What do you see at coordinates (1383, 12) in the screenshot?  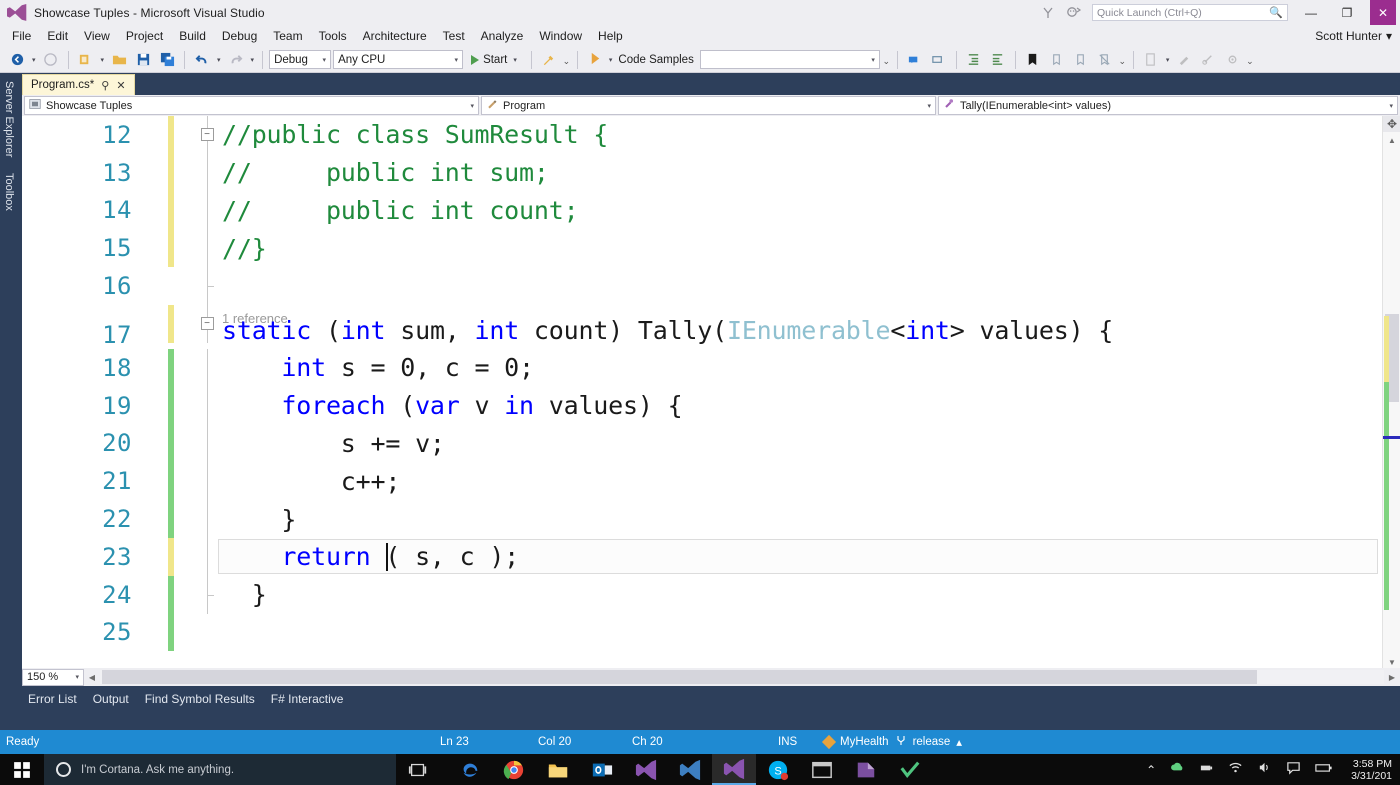 I see `close-button: ✕` at bounding box center [1383, 12].